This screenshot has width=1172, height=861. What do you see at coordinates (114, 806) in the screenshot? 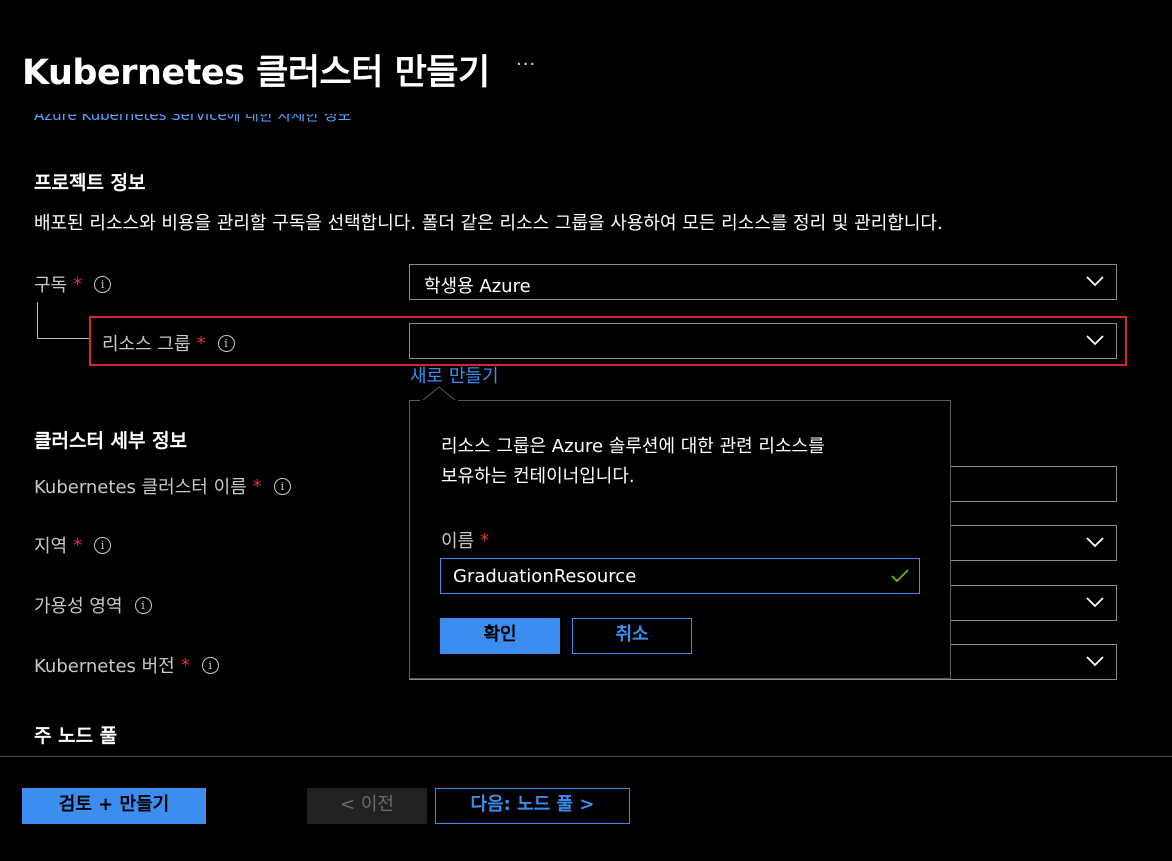
I see `review-create-button: 검토 + 만들기` at bounding box center [114, 806].